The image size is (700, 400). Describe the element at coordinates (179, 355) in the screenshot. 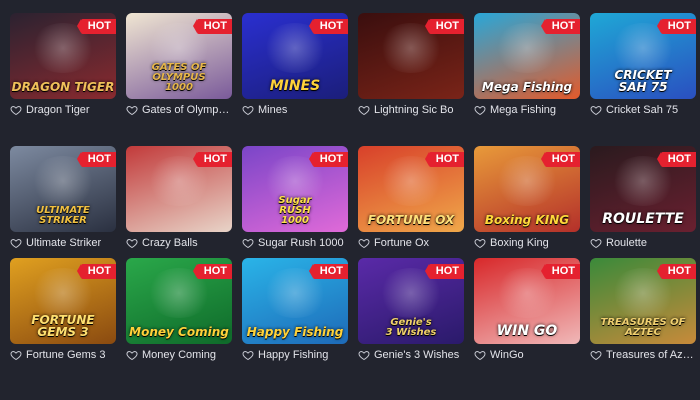

I see `game-name: Money Coming` at that location.